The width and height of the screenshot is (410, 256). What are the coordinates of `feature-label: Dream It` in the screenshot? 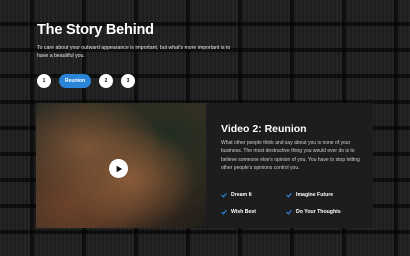 It's located at (241, 195).